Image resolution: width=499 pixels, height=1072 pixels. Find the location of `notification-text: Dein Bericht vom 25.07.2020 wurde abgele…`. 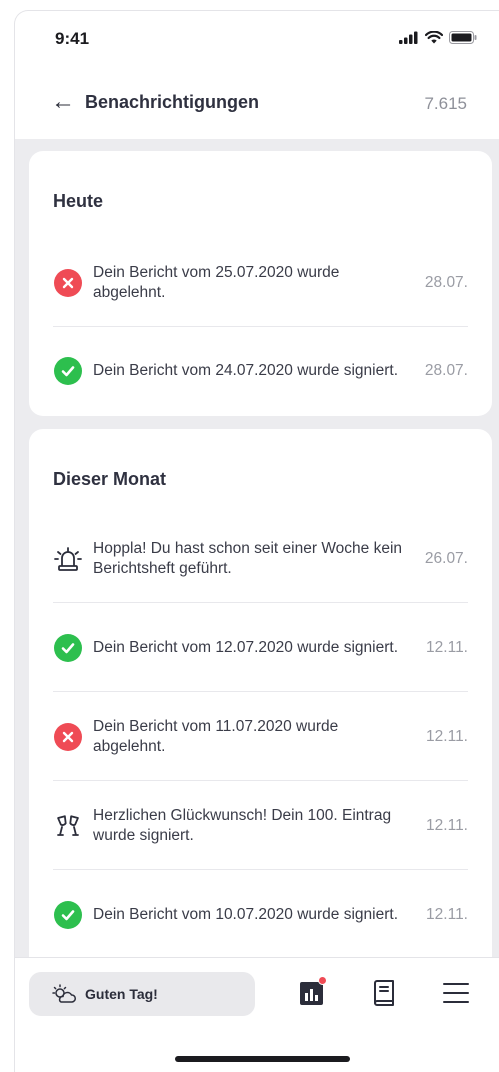

notification-text: Dein Bericht vom 25.07.2020 wurde abgele… is located at coordinates (216, 282).